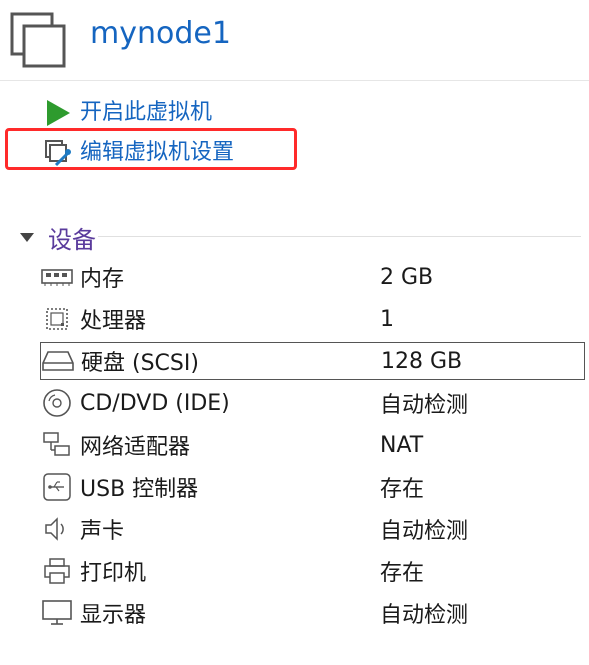 The height and width of the screenshot is (665, 589). Describe the element at coordinates (57, 487) in the screenshot. I see `usb-icon` at that location.